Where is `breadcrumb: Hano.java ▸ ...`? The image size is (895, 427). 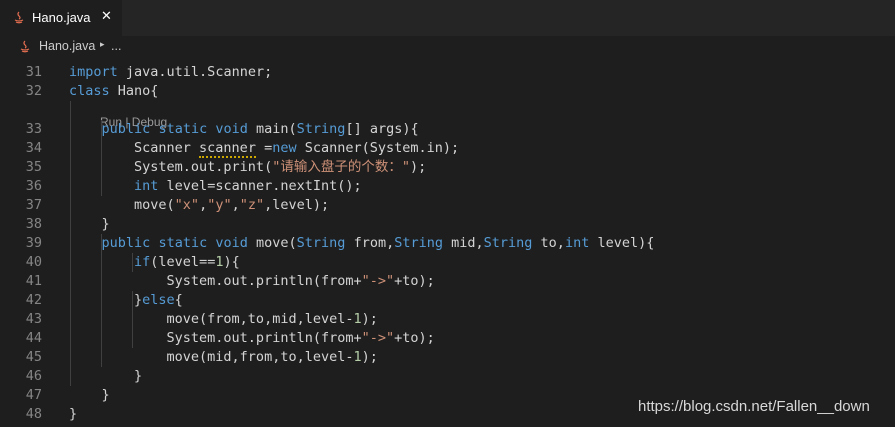
breadcrumb: Hano.java ▸ ... is located at coordinates (447, 47).